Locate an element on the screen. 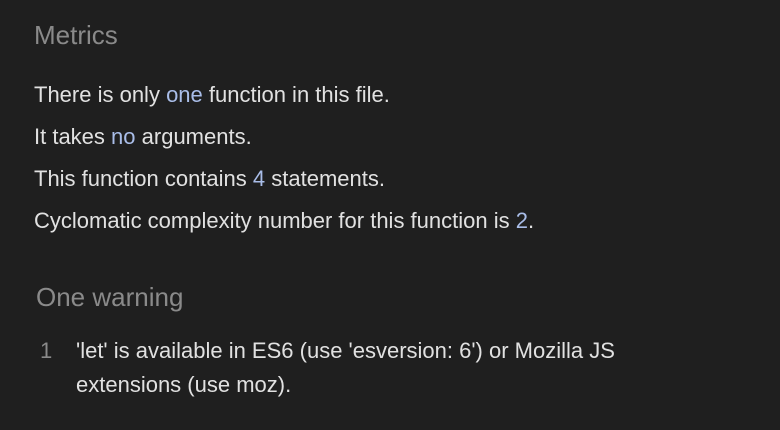  warning-line-number: 1 is located at coordinates (56, 368).